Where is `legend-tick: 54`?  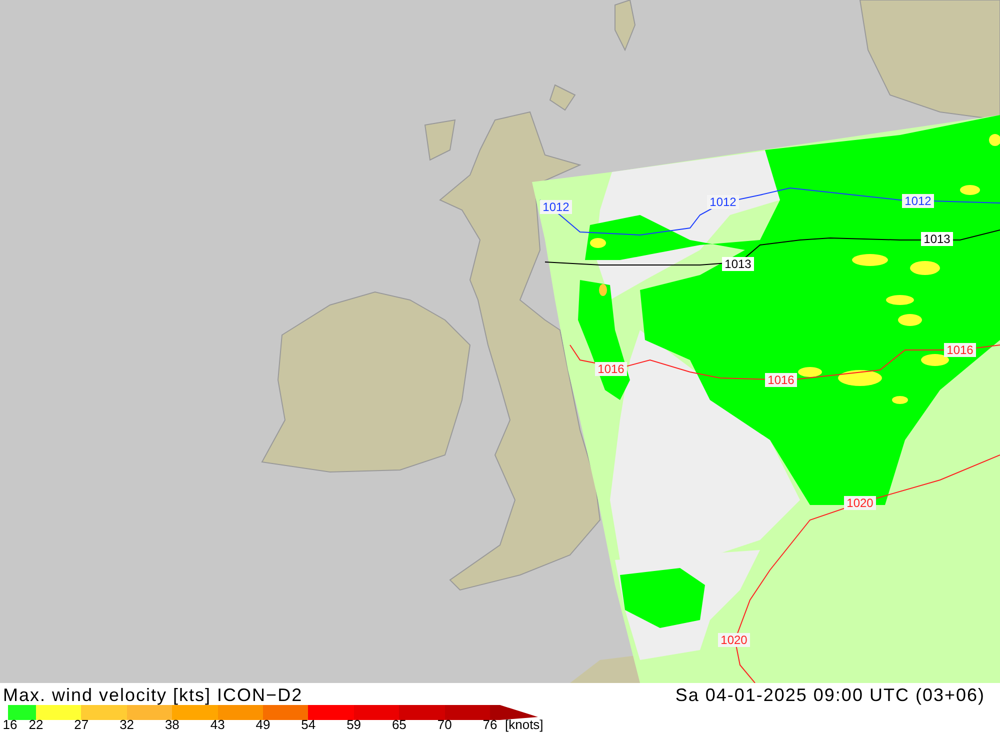 legend-tick: 54 is located at coordinates (308, 725).